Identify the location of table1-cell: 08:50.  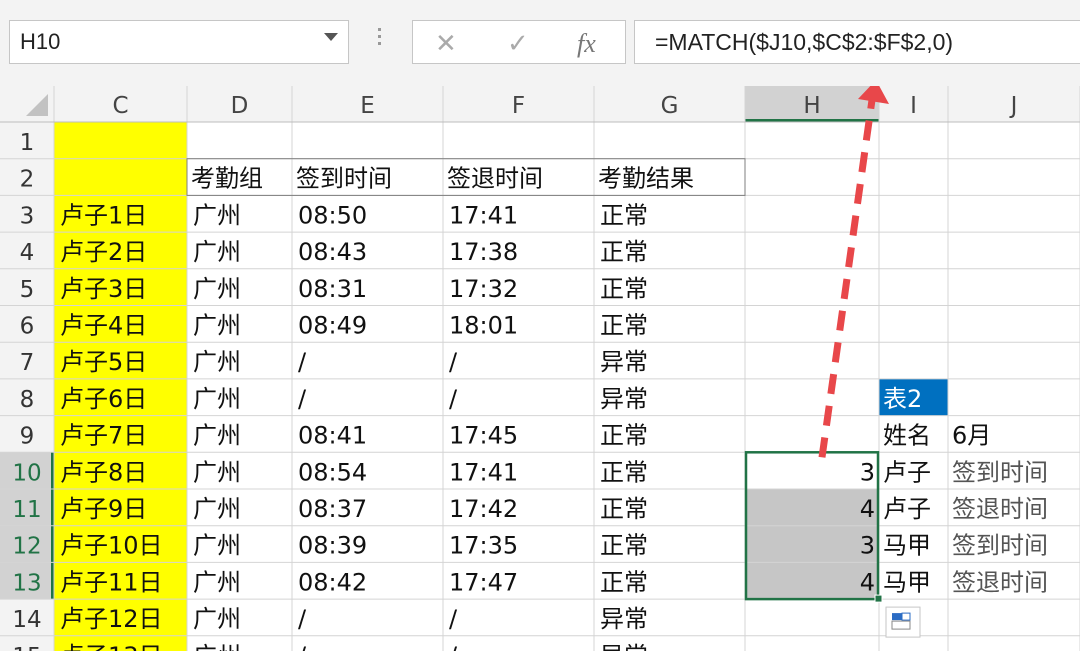
(332, 215).